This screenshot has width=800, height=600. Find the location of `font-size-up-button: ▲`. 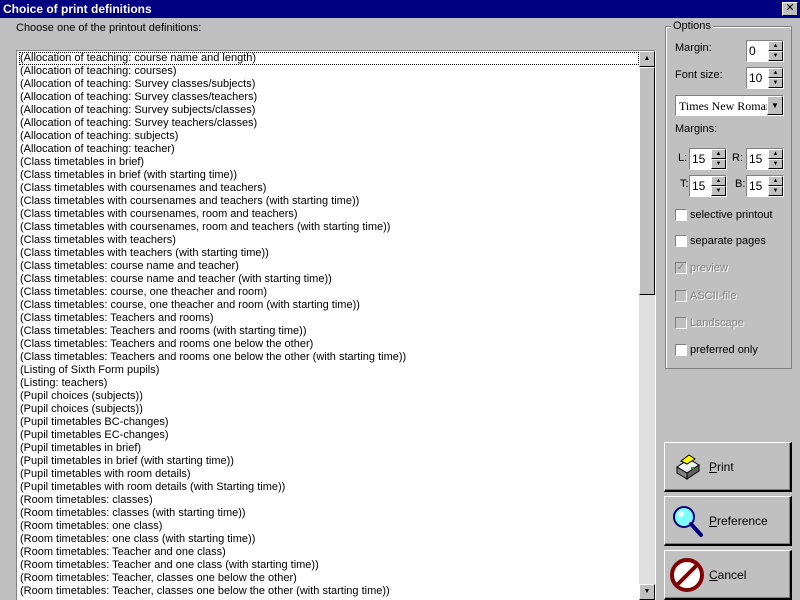

font-size-up-button: ▲ is located at coordinates (775, 73).